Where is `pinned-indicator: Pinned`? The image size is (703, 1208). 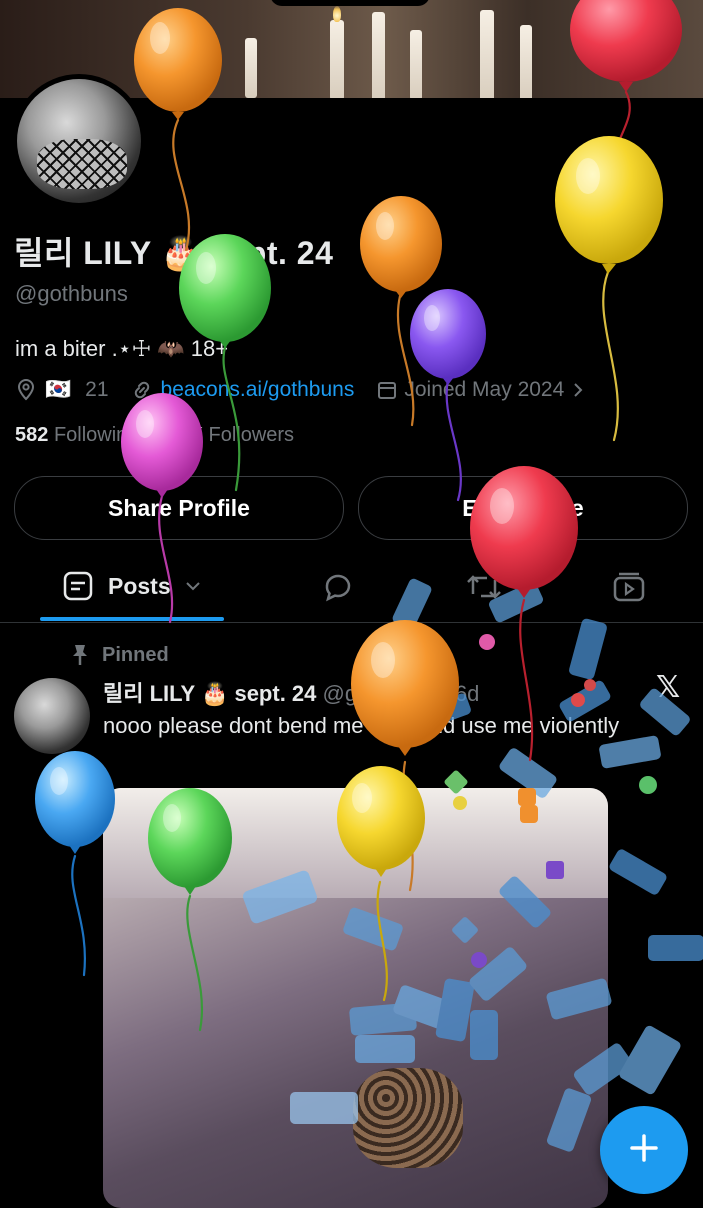
pinned-indicator: Pinned is located at coordinates (119, 655).